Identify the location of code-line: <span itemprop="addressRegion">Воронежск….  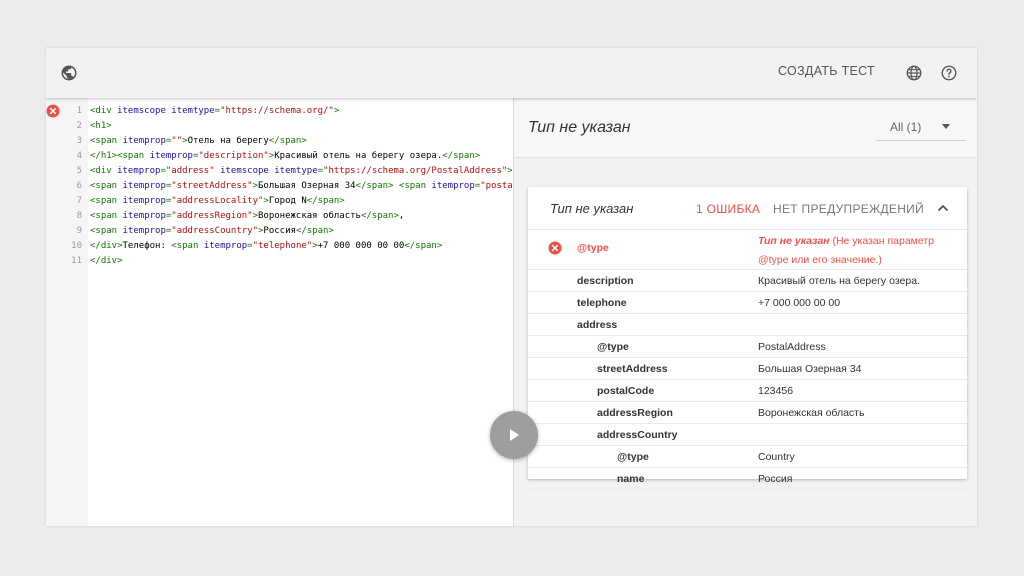
(301, 216).